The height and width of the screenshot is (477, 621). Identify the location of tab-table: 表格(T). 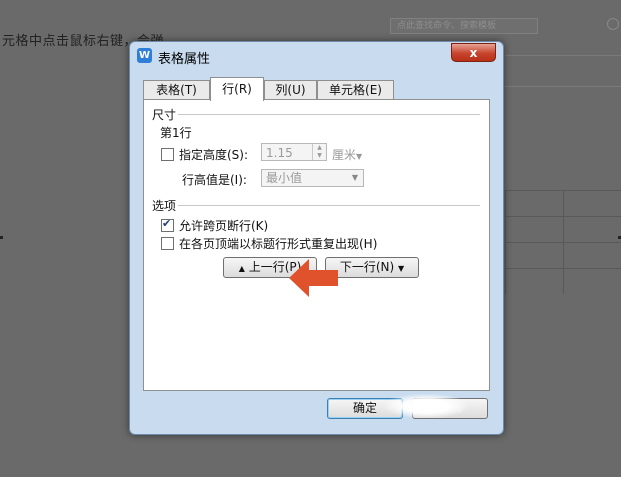
(176, 90).